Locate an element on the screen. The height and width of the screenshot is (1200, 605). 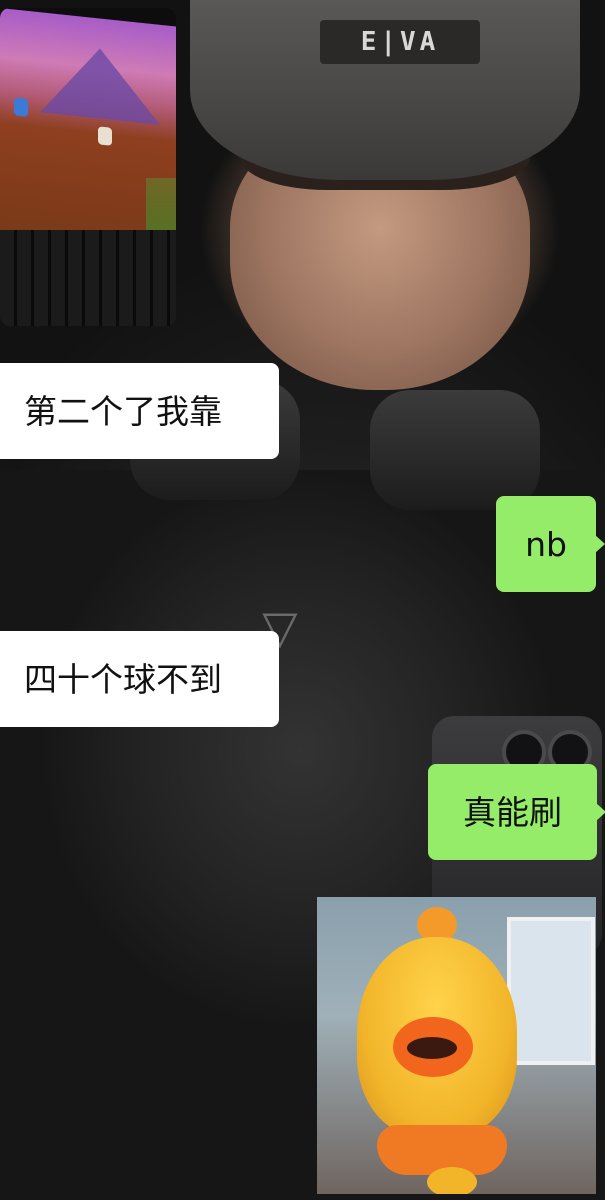
incoming-message-bubble: 四十个球不到 is located at coordinates (139, 679).